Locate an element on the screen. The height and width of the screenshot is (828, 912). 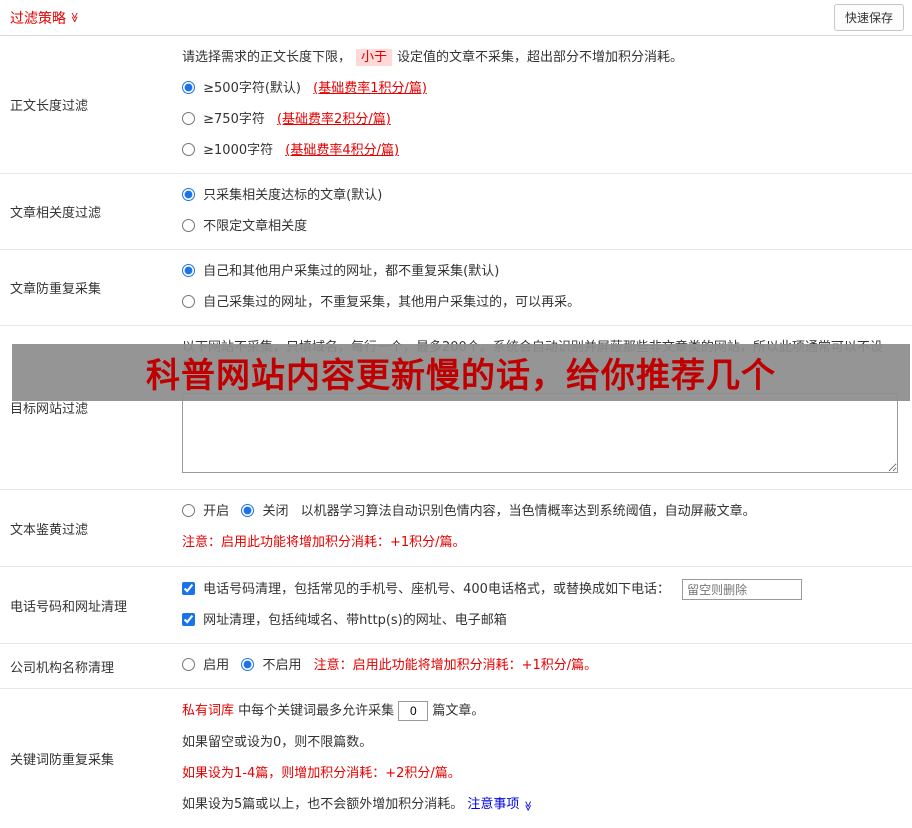
checkbox-phone-clean-input is located at coordinates (188, 588).